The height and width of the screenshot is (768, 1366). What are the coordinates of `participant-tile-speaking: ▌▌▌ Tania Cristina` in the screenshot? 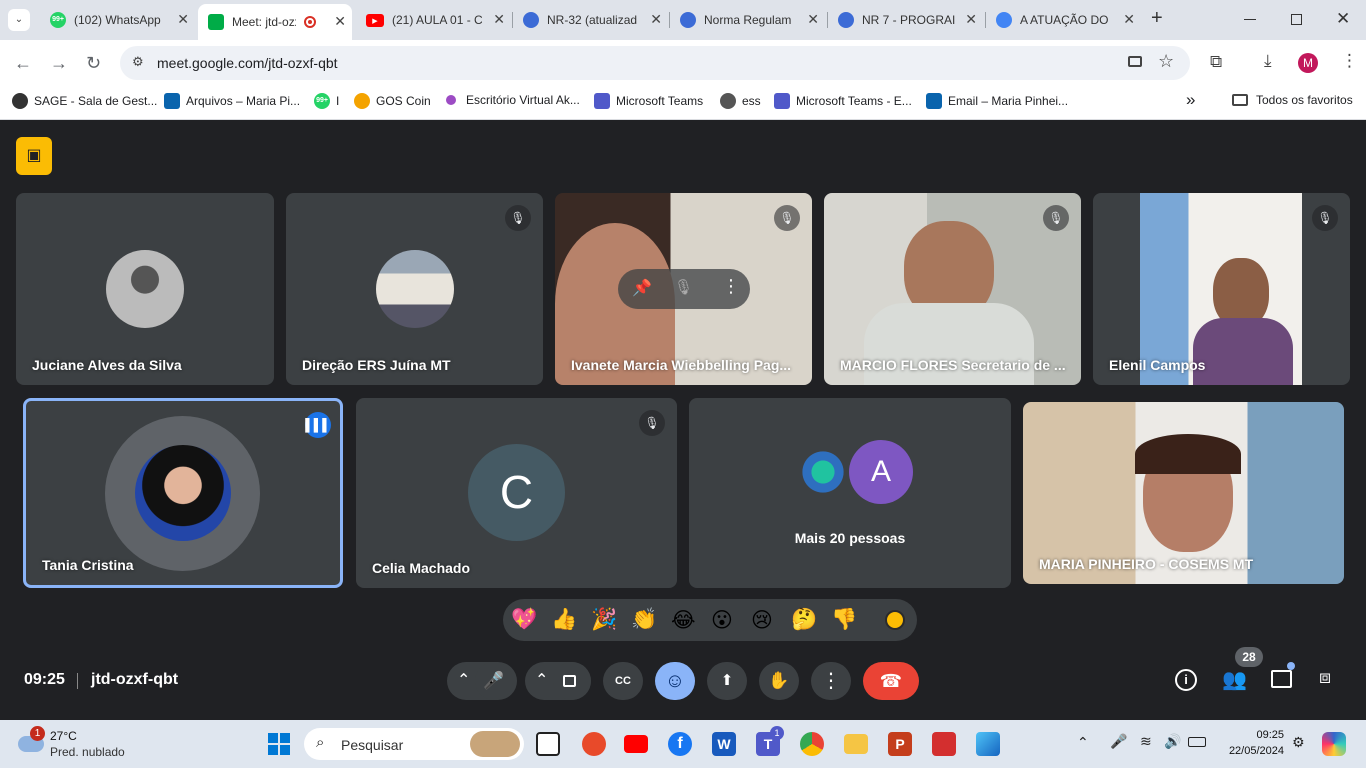 It's located at (183, 493).